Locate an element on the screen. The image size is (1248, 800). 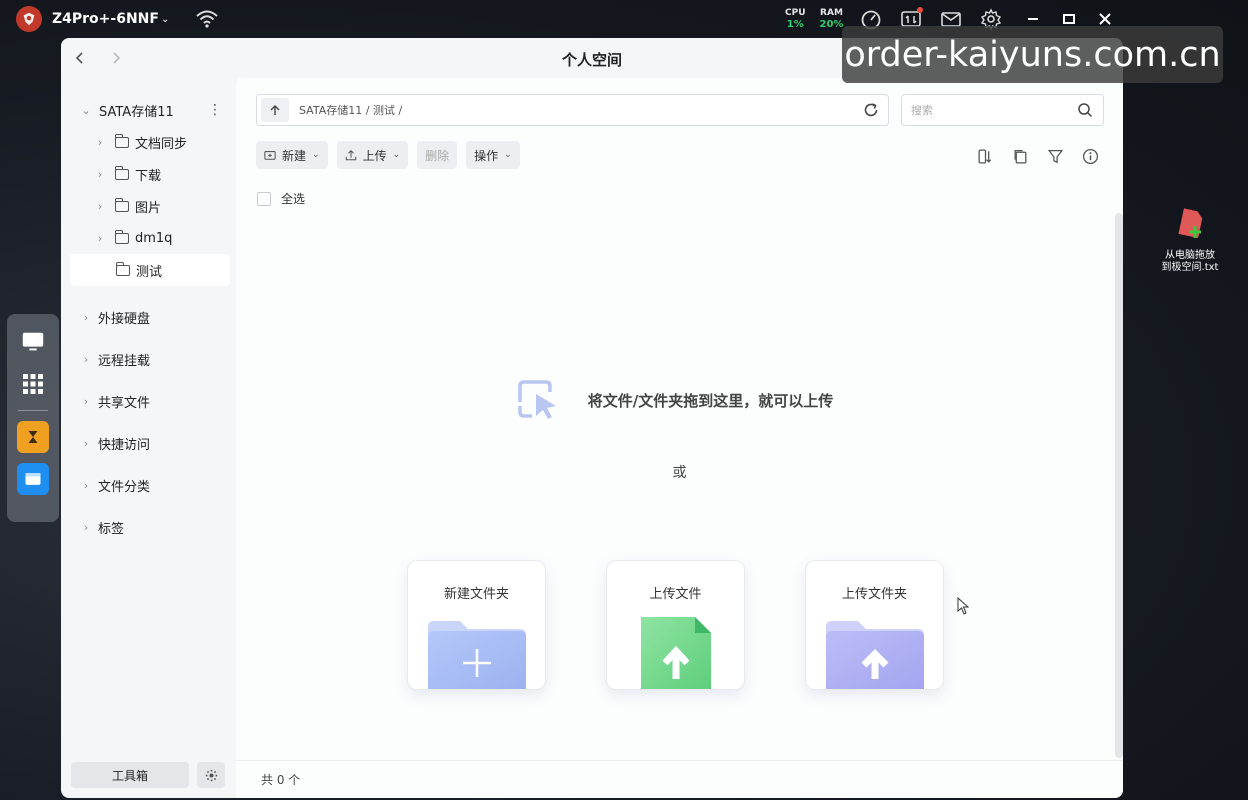
app-orange-icon is located at coordinates (33, 437).